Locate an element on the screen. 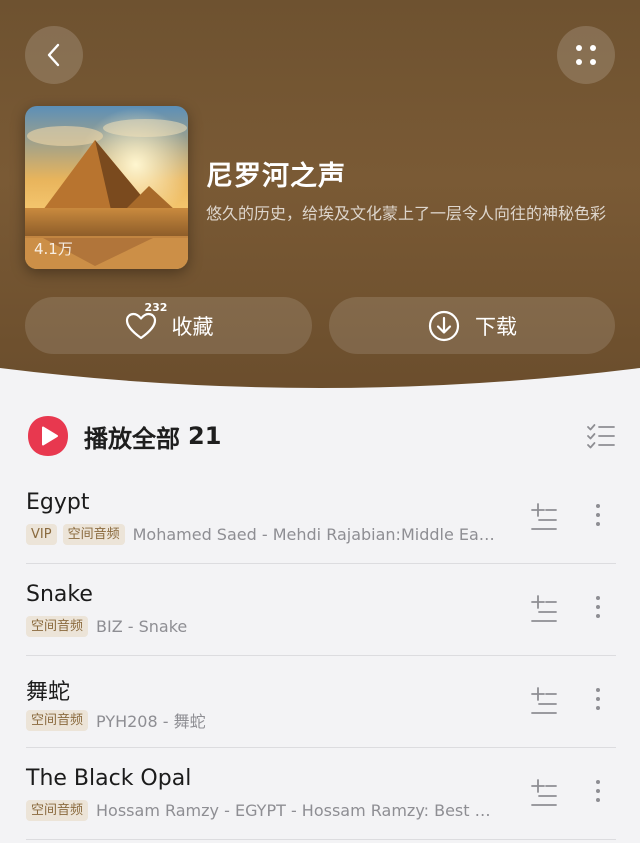  back-button is located at coordinates (54, 55).